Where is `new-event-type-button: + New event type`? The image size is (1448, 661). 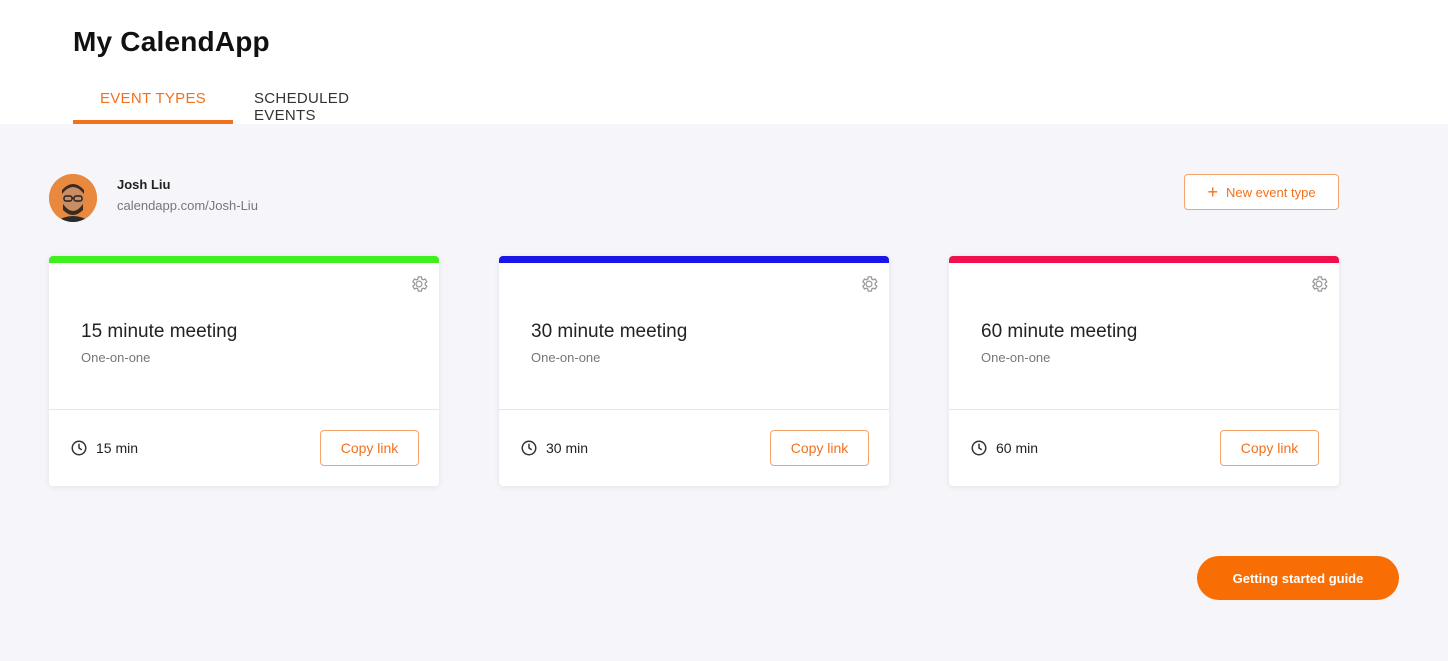 new-event-type-button: + New event type is located at coordinates (1261, 192).